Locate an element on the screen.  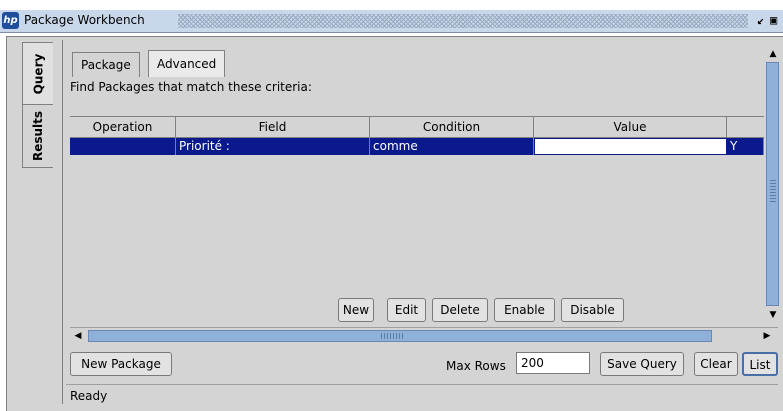
vertical-scrollbar: ▲ ▼ is located at coordinates (772, 185).